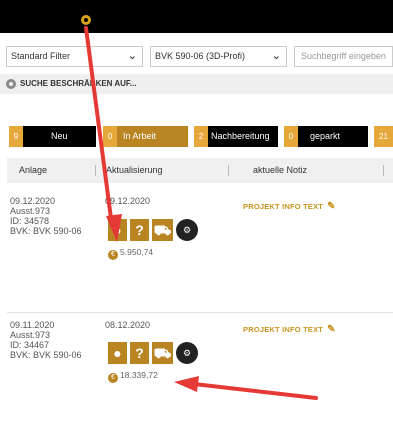 This screenshot has width=393, height=421. Describe the element at coordinates (280, 170) in the screenshot. I see `column-header-notiz: aktuelle Notiz` at that location.